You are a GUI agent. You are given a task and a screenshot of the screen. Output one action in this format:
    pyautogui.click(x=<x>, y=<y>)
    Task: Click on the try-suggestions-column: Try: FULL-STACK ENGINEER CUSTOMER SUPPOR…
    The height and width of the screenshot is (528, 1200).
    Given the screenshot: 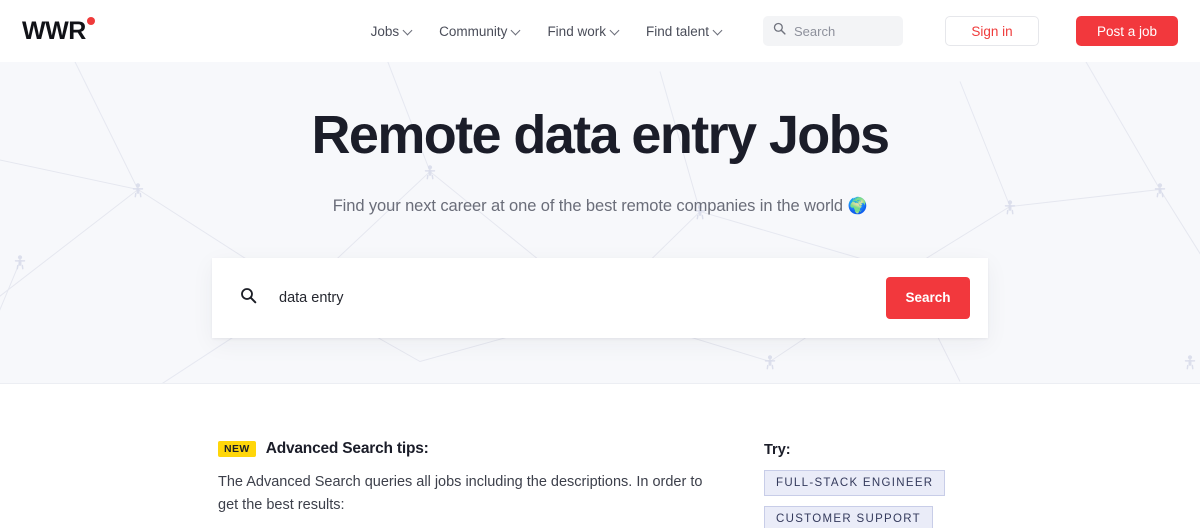 What is the action you would take?
    pyautogui.click(x=855, y=484)
    